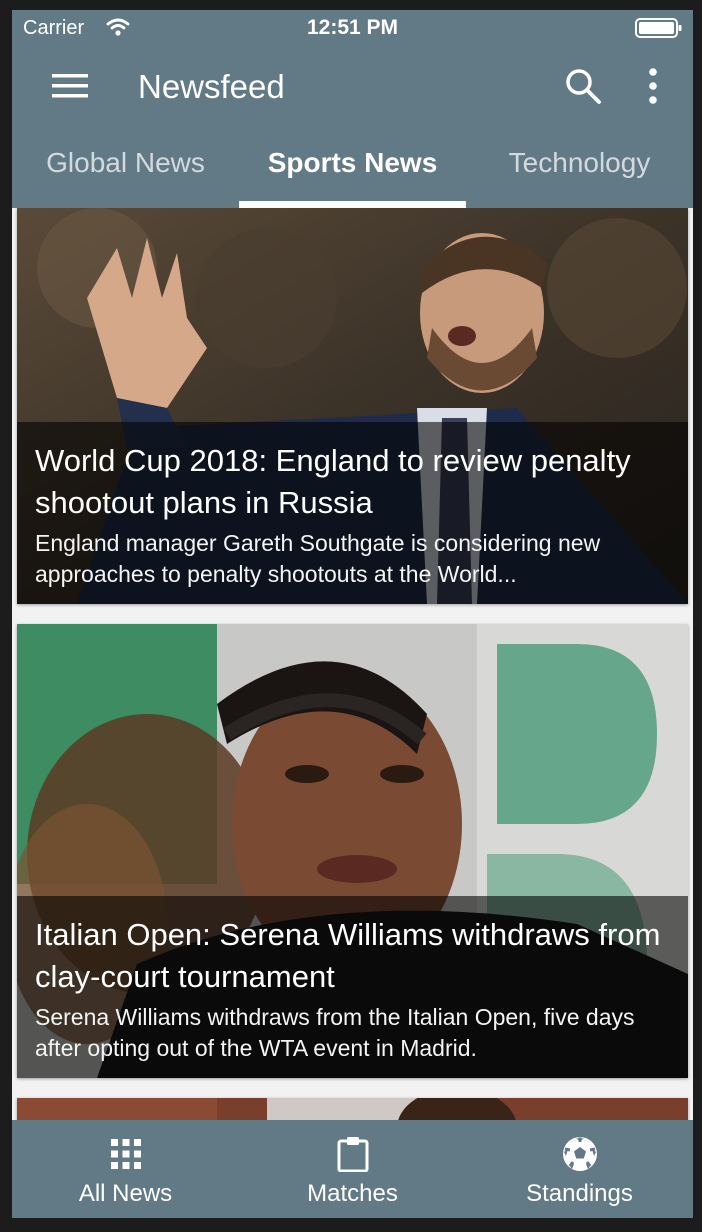 This screenshot has height=1232, width=702. I want to click on tab-global-news: Global News, so click(125, 169).